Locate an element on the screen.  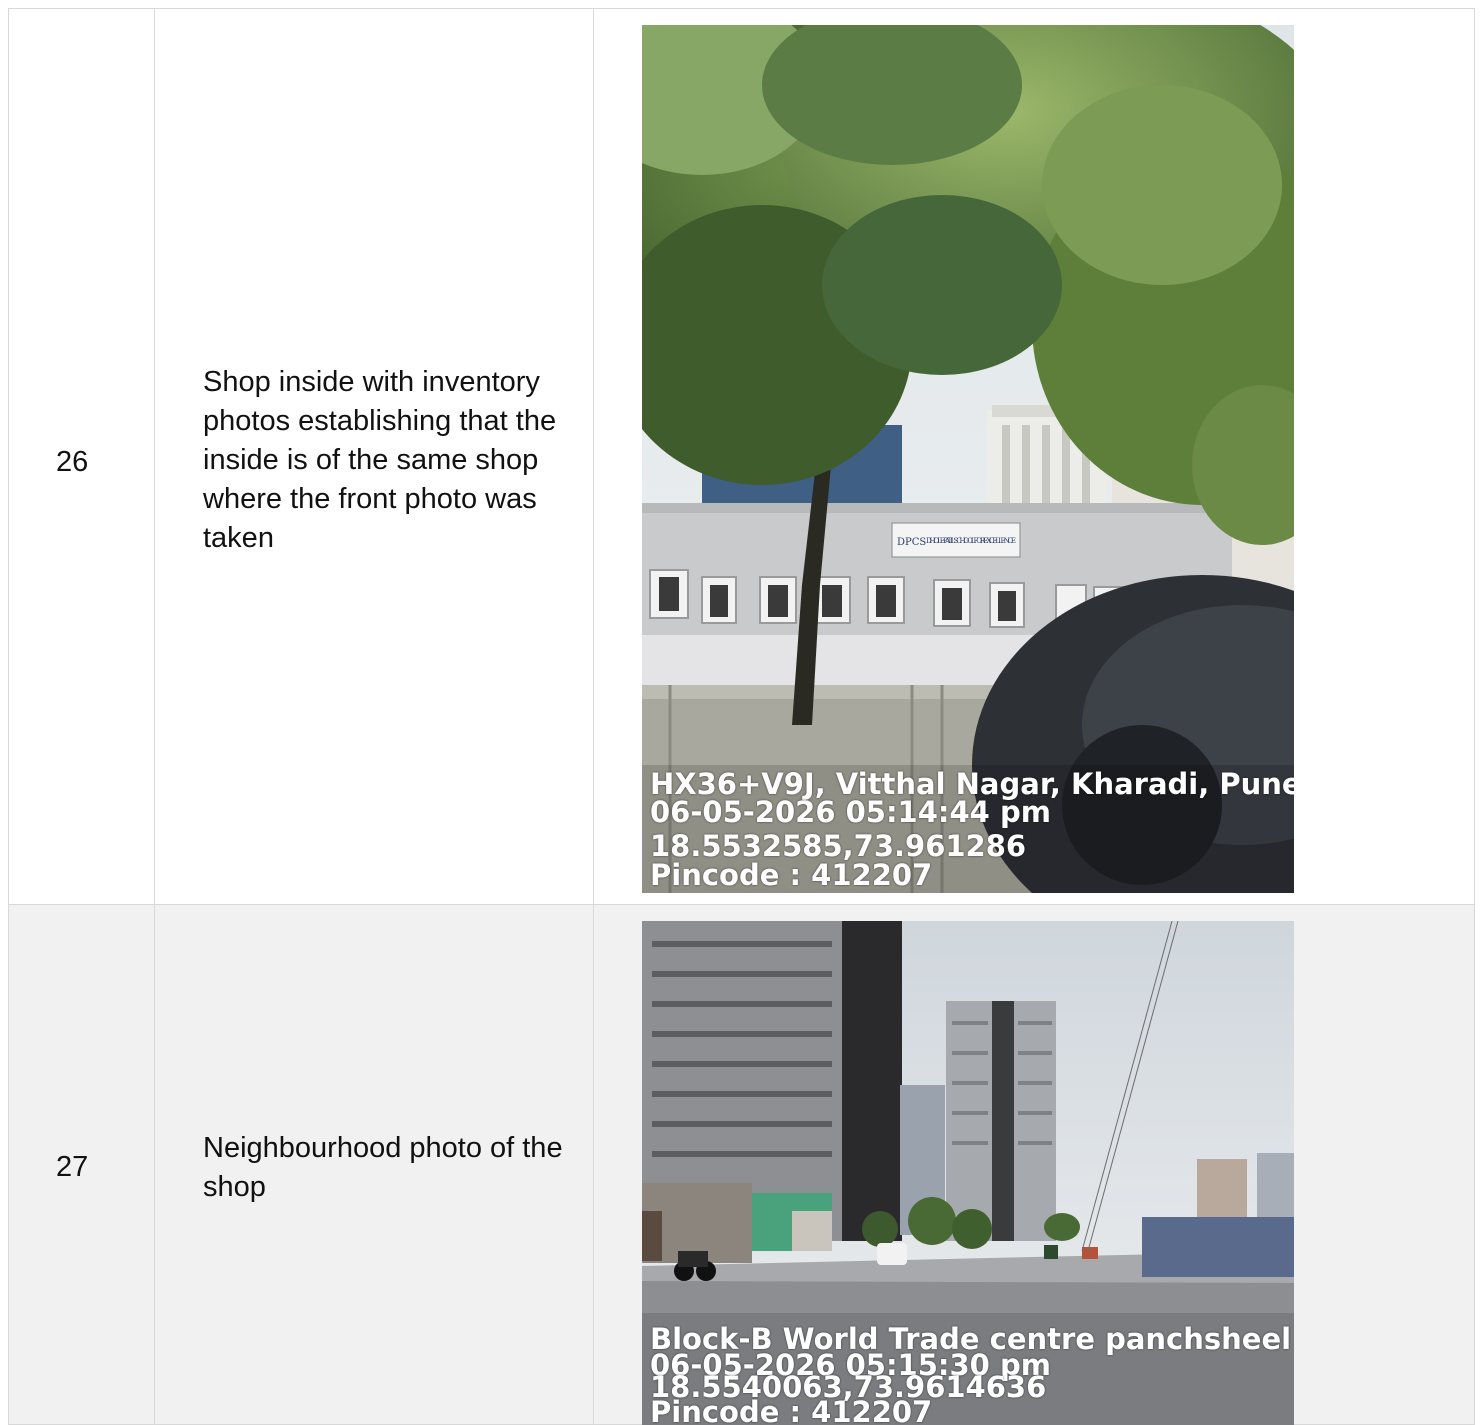
row-number-cell: 26 is located at coordinates (82, 456).